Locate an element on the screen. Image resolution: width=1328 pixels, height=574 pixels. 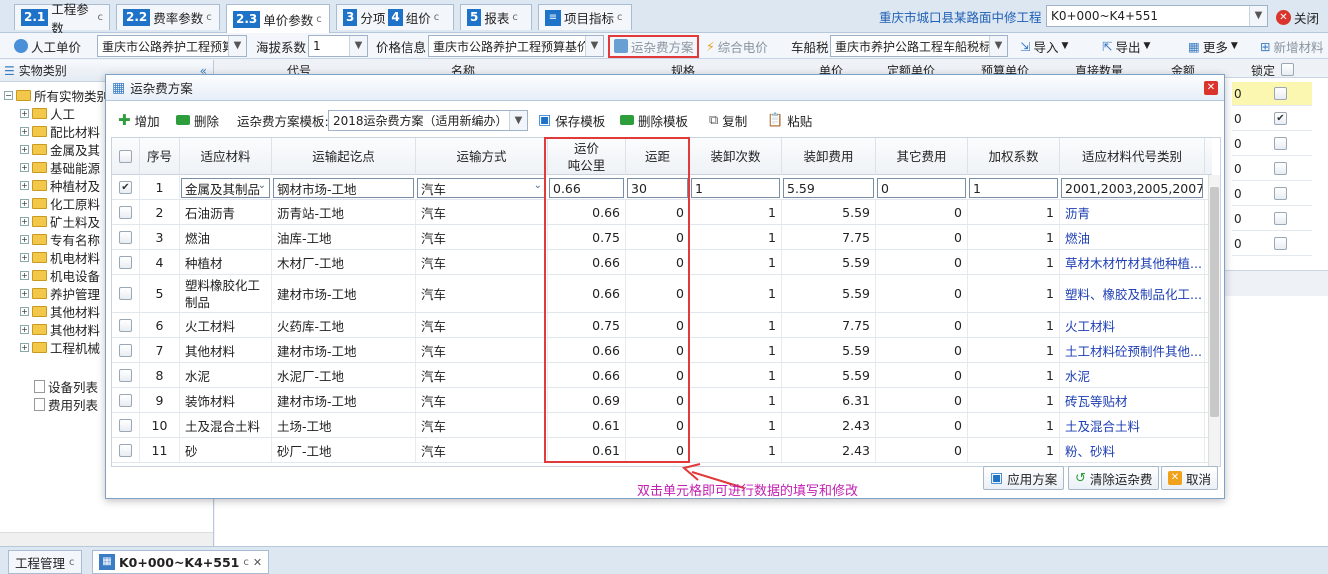
tab-segment: ▦ K0+000~K4+551 c ✕ is located at coordinates (181, 562).